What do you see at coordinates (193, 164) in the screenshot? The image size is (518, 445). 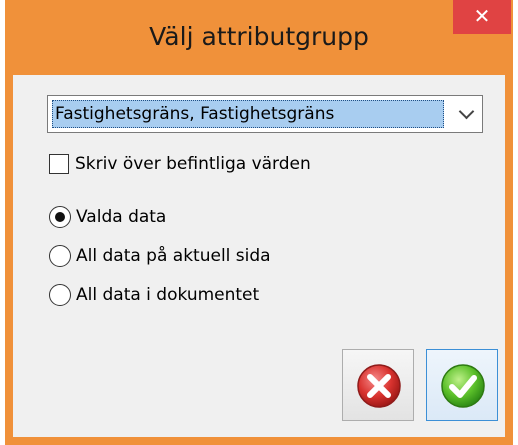 I see `overwrite-label: Skriv över befintliga värden` at bounding box center [193, 164].